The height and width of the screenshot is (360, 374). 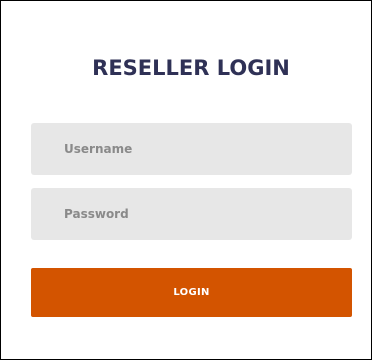 I want to click on username-input, so click(x=191, y=149).